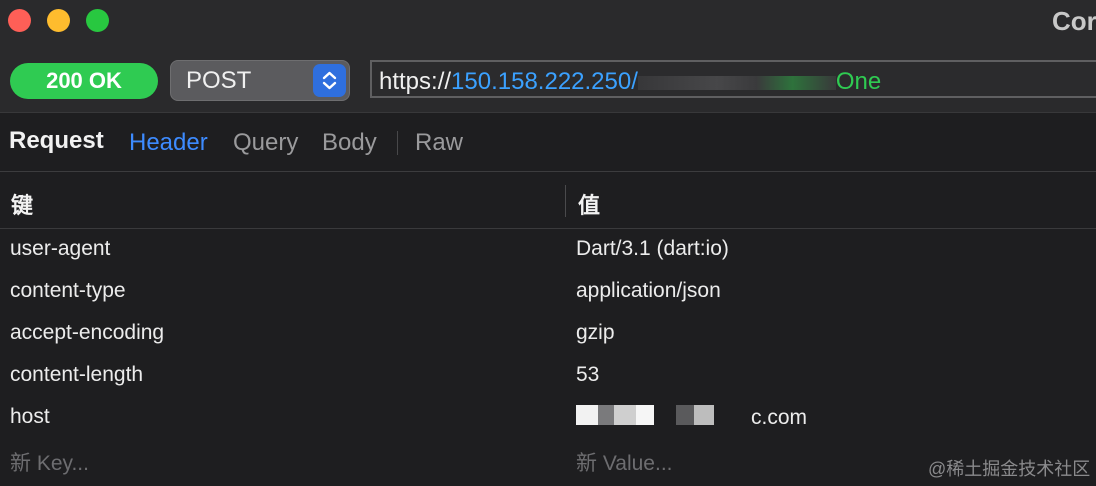 The height and width of the screenshot is (486, 1096). What do you see at coordinates (87, 333) in the screenshot?
I see `header-key: accept-encoding` at bounding box center [87, 333].